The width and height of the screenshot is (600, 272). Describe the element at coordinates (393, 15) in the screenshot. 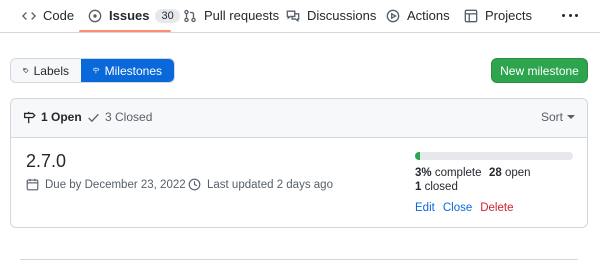

I see `play-icon` at that location.